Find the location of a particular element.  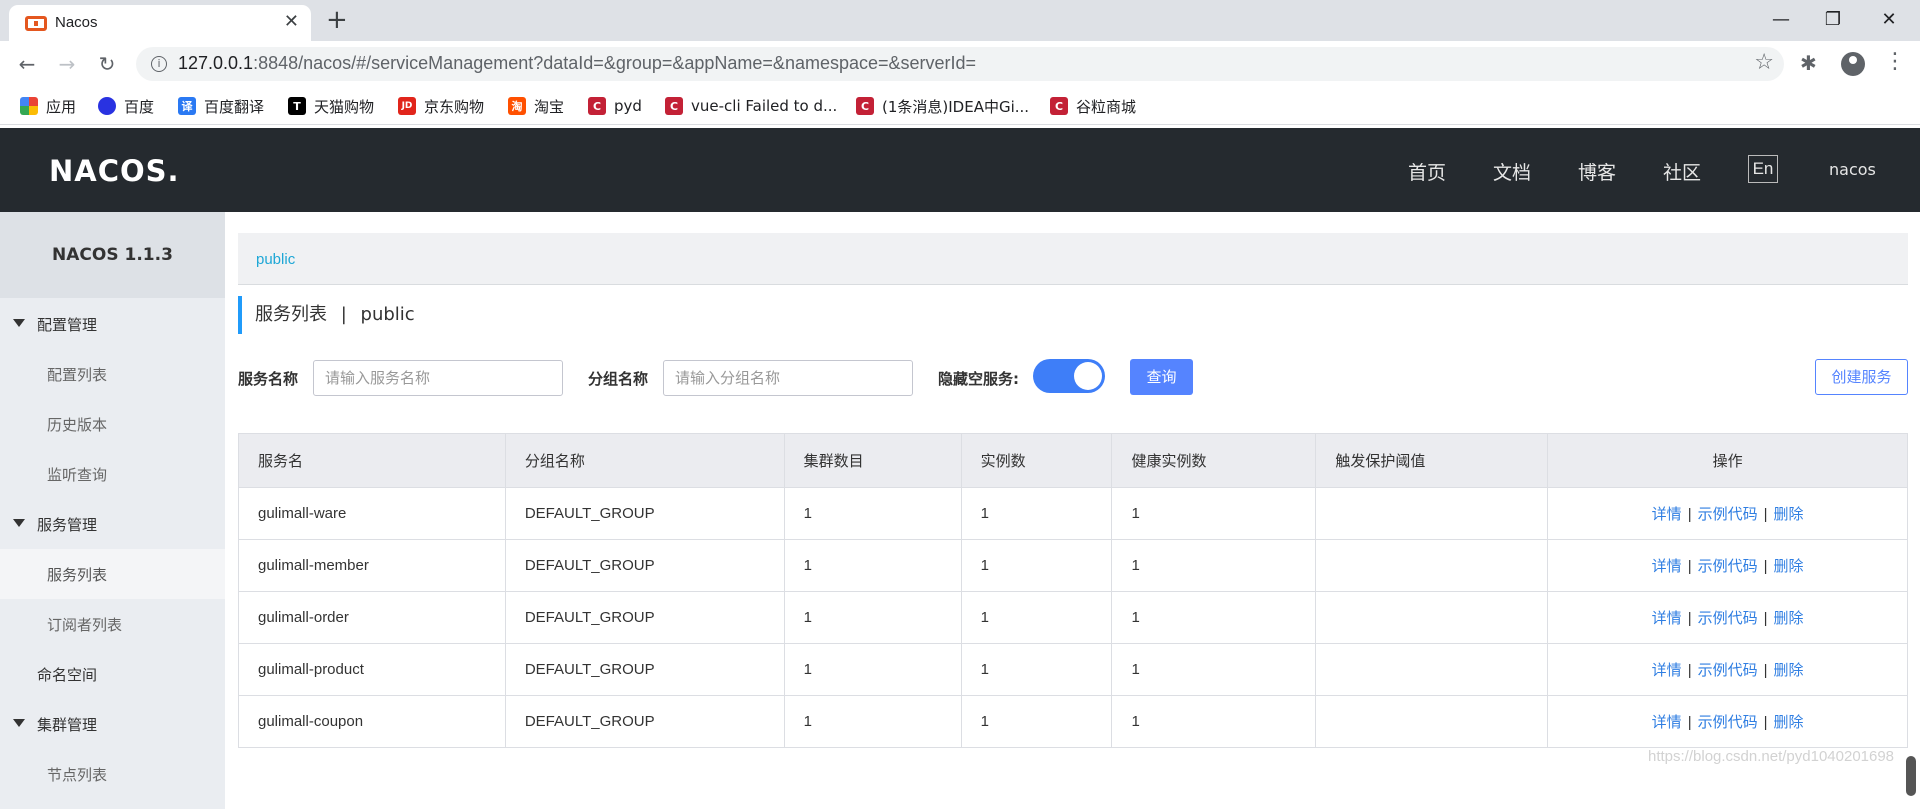

cell-actions: 详情 | 示例代码 | 删除 is located at coordinates (1727, 565).